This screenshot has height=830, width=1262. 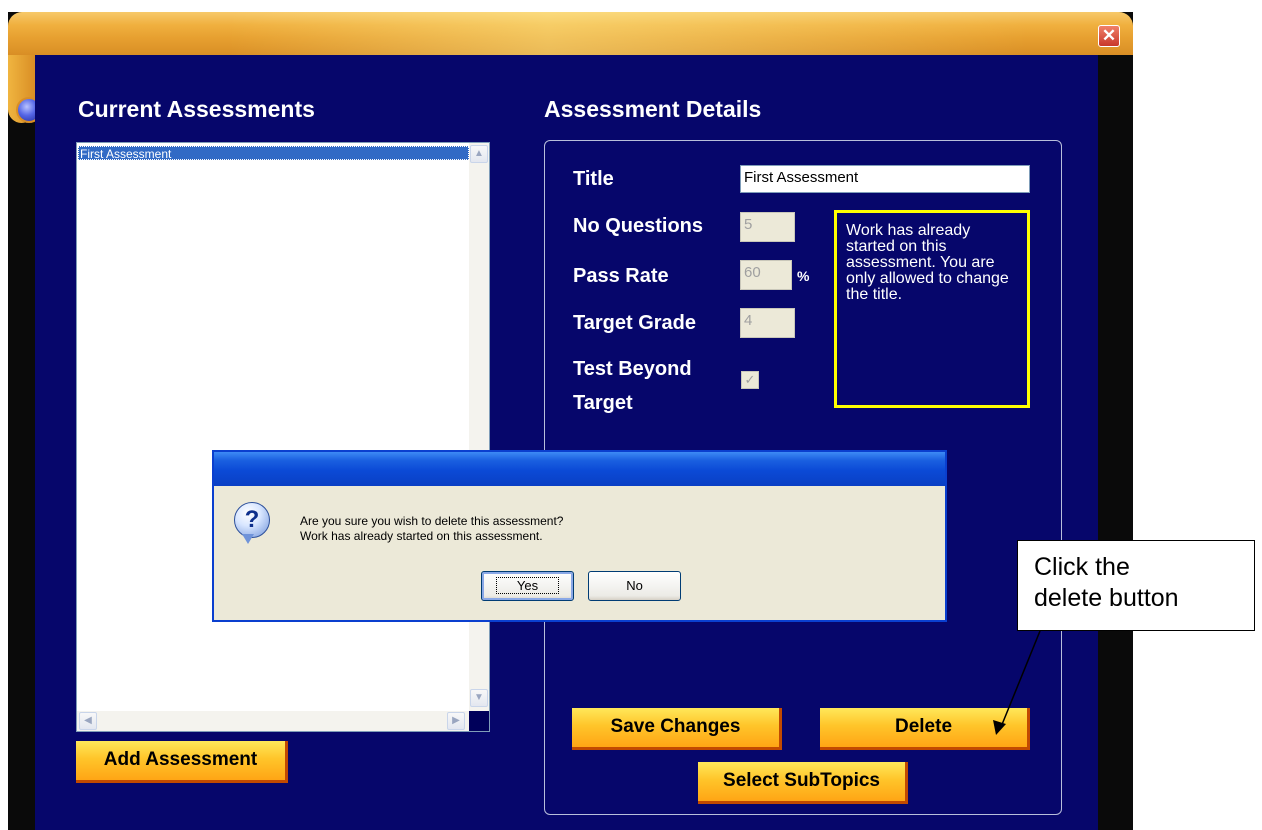 What do you see at coordinates (766, 275) in the screenshot?
I see `pass-rate-field: 60` at bounding box center [766, 275].